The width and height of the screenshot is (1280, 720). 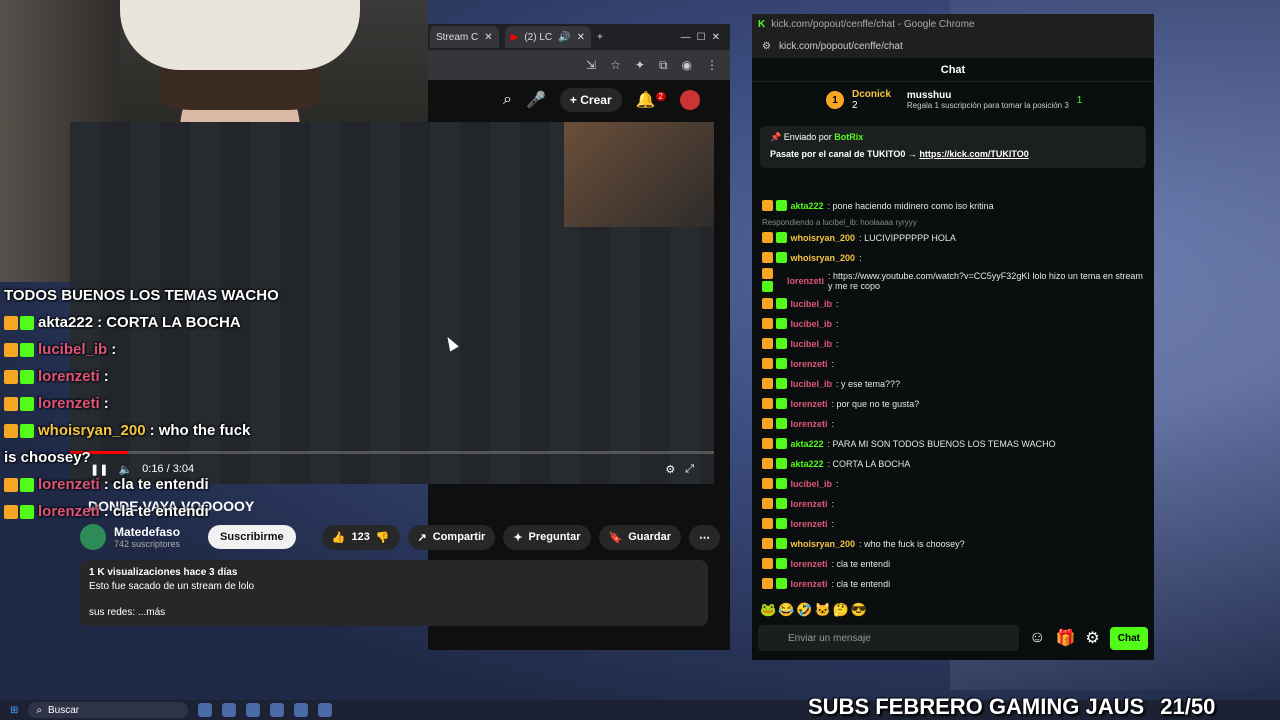 I want to click on chat-text: : por que no te gusta?, so click(x=875, y=404).